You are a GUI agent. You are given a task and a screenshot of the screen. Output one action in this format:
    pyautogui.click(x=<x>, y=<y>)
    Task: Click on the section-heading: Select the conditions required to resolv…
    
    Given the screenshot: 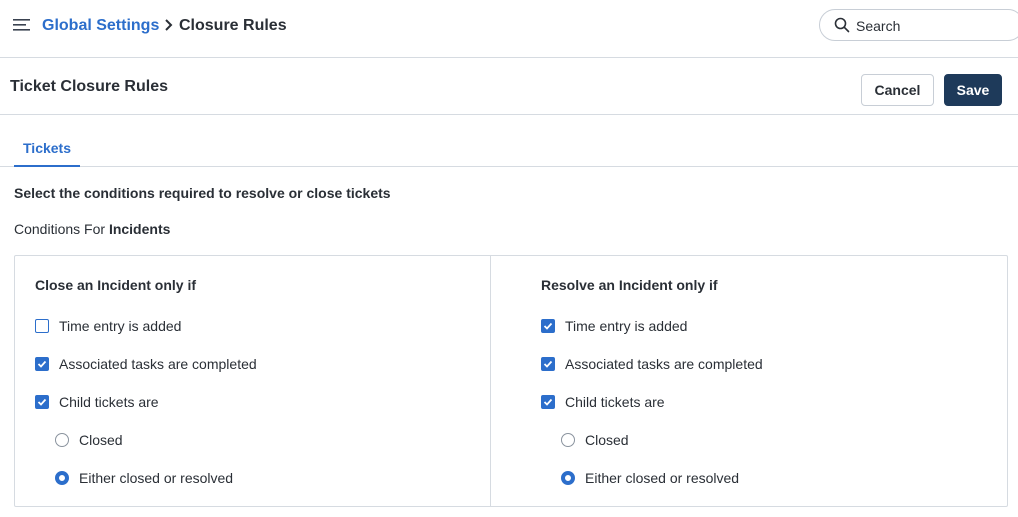 What is the action you would take?
    pyautogui.click(x=202, y=193)
    